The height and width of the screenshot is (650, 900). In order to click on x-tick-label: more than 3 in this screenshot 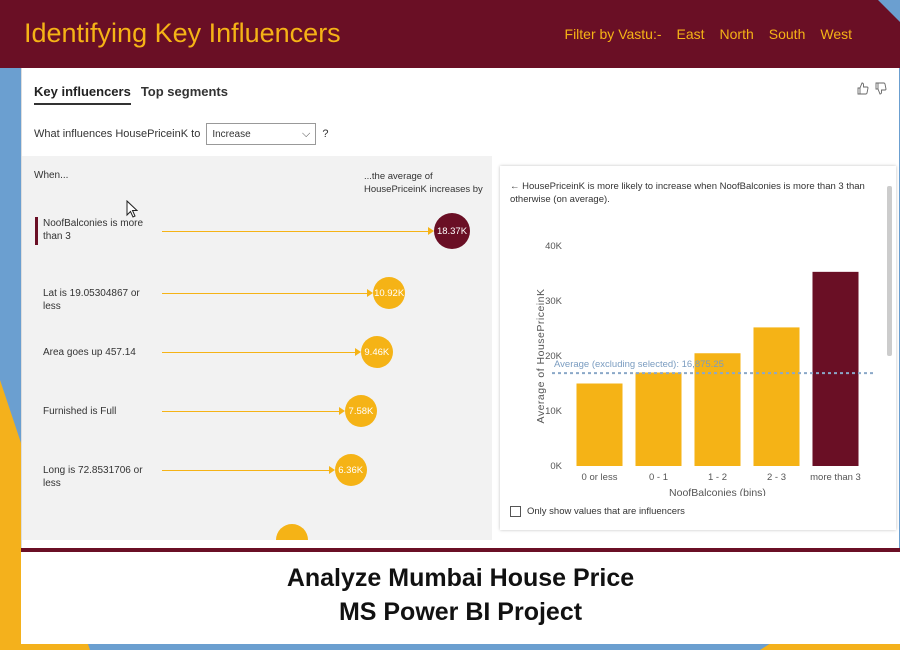, I will do `click(835, 477)`.